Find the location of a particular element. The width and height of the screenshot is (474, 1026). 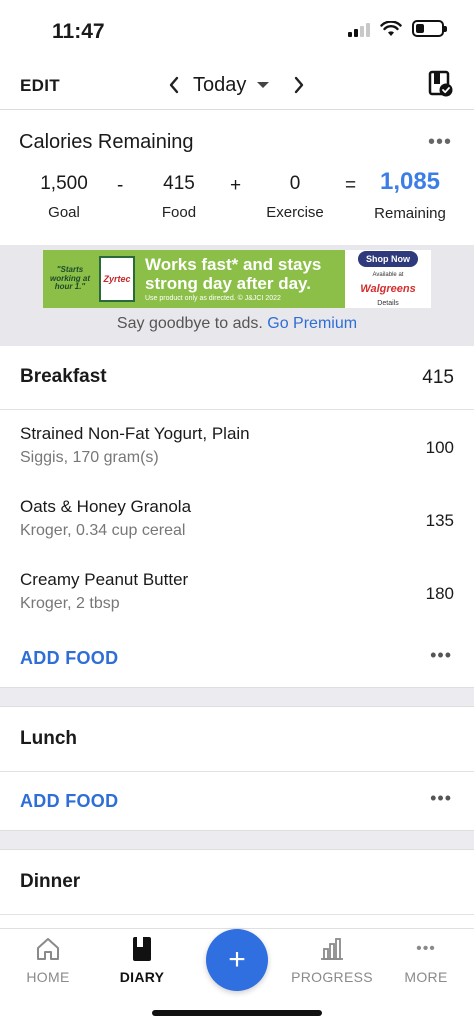

date-label: Today is located at coordinates (219, 85).